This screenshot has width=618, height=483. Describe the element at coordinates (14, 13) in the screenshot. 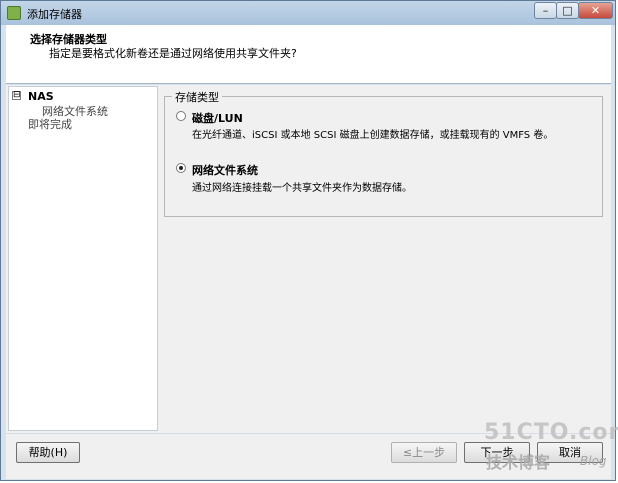

I see `app-icon` at that location.